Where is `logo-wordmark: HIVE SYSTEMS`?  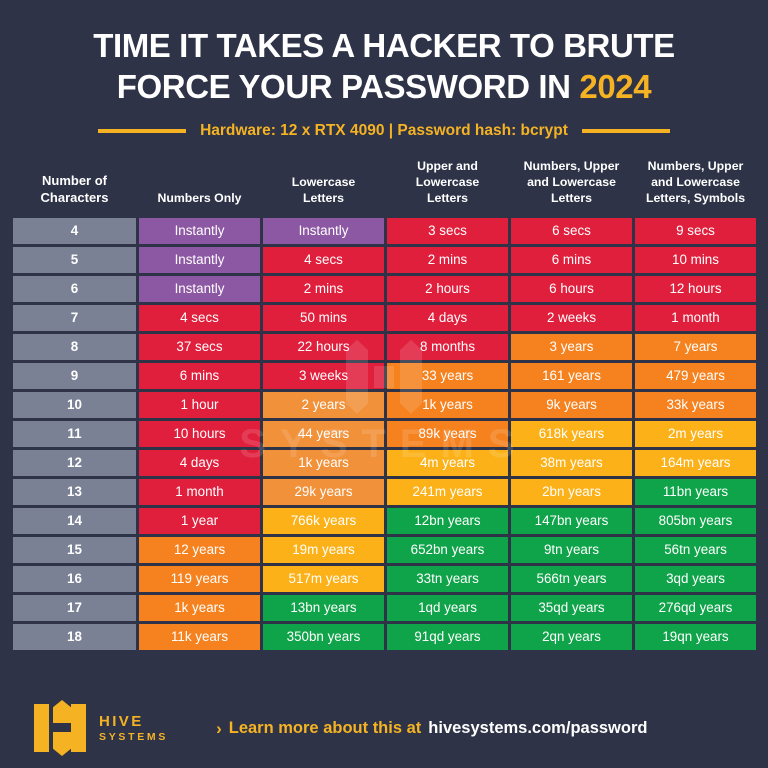 logo-wordmark: HIVE SYSTEMS is located at coordinates (133, 727).